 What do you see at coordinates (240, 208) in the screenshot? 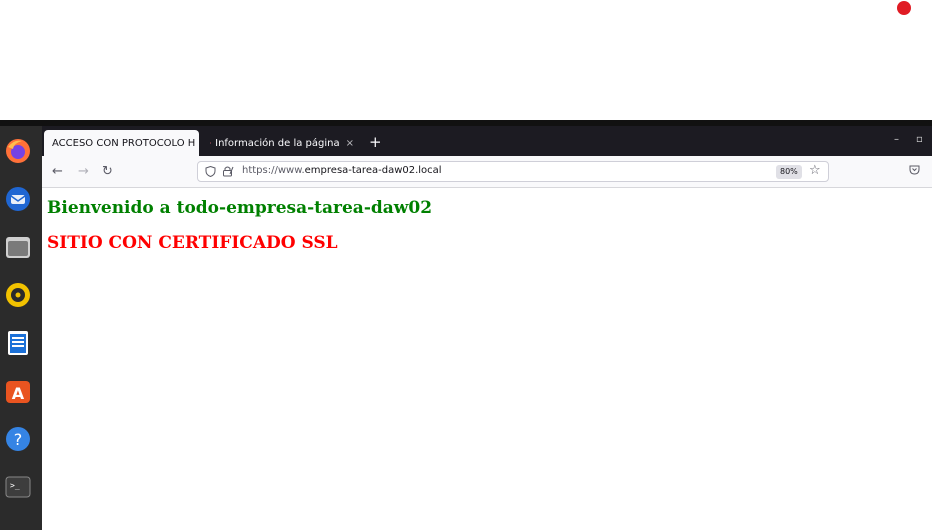
I see `welcome-heading: Bienvenido a todo-empresa-tarea-daw02` at bounding box center [240, 208].